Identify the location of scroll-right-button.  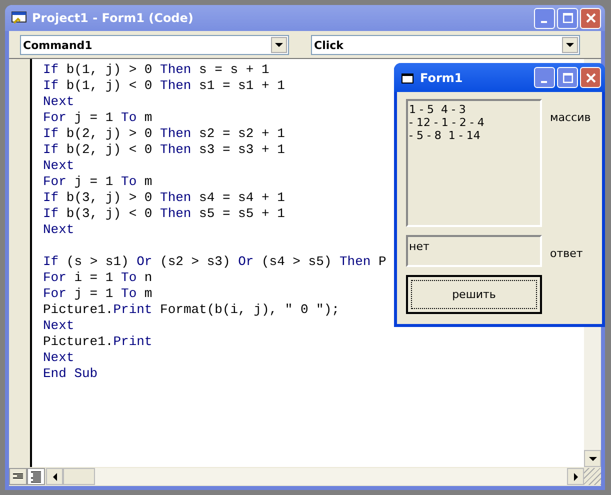
(575, 476).